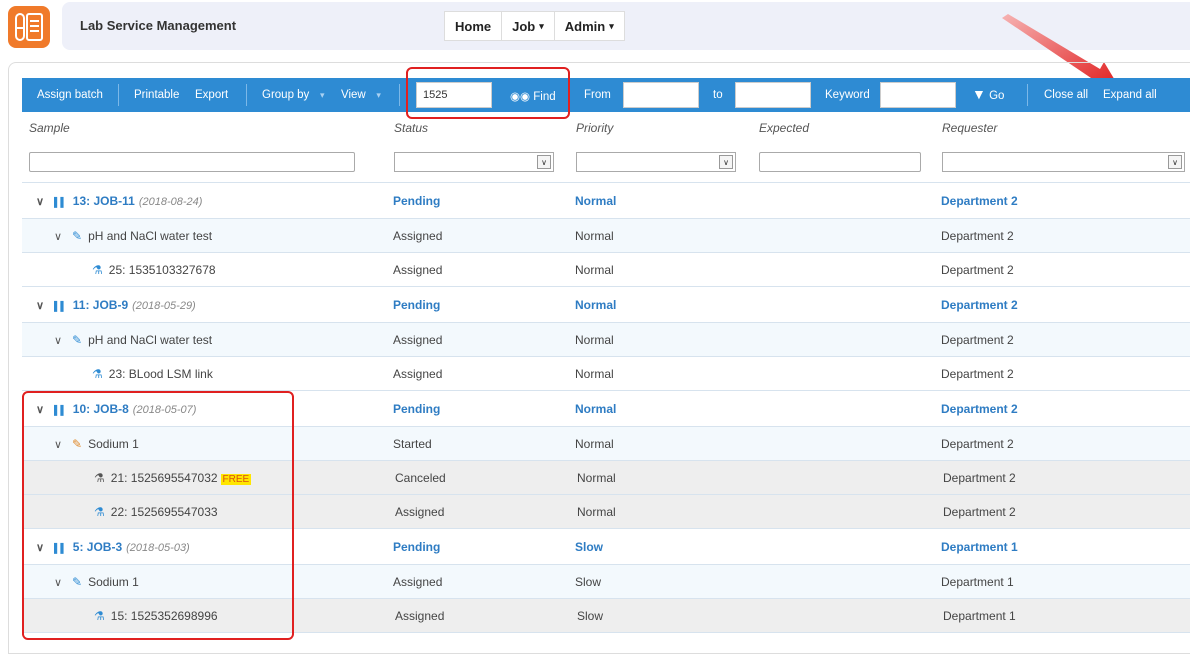 The height and width of the screenshot is (654, 1190). What do you see at coordinates (585, 26) in the screenshot?
I see `nav-admin-label: Admin` at bounding box center [585, 26].